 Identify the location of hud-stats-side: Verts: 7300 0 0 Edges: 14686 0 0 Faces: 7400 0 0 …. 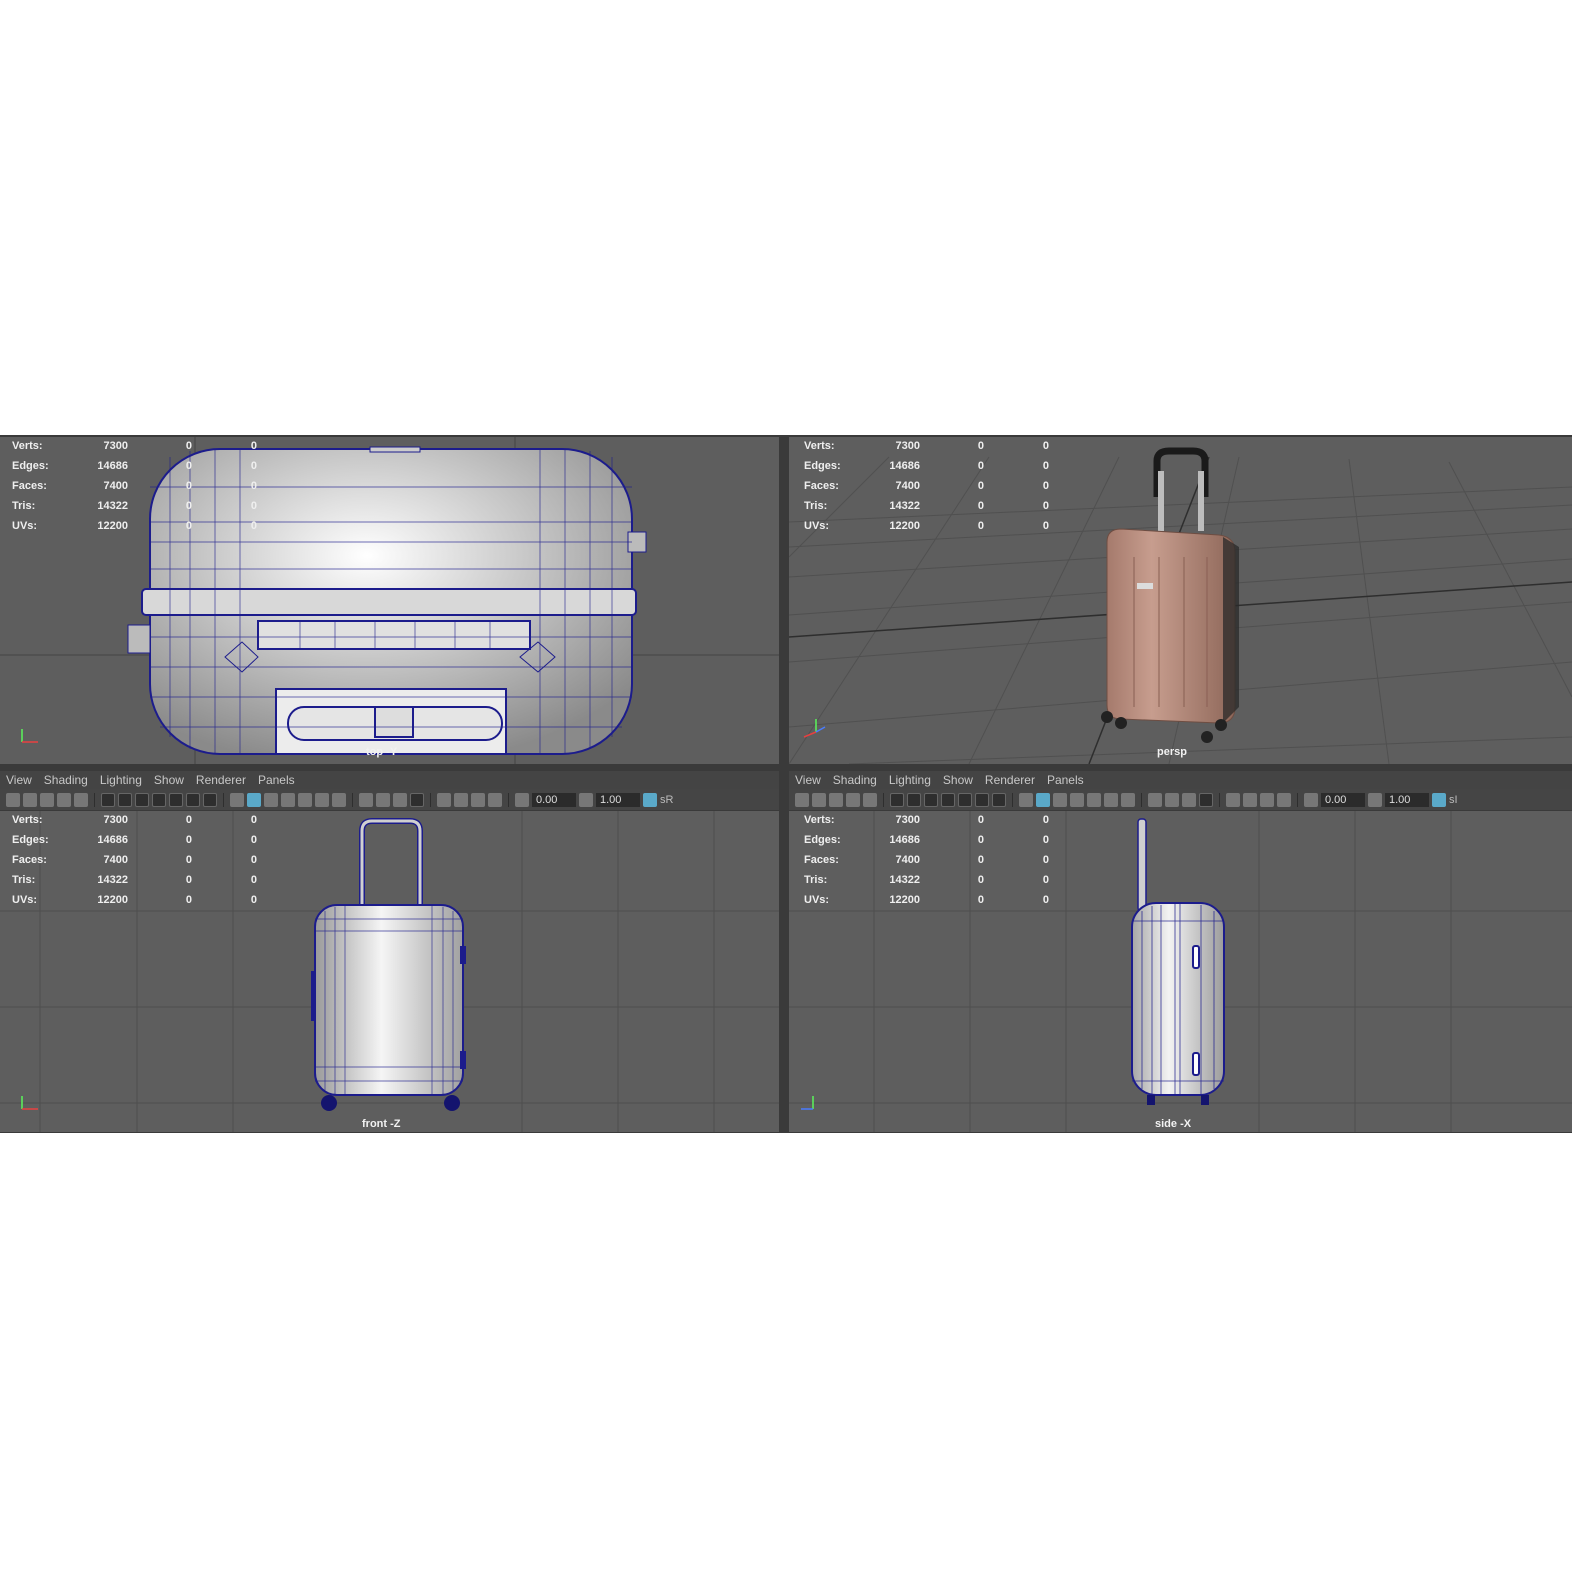
(934, 864).